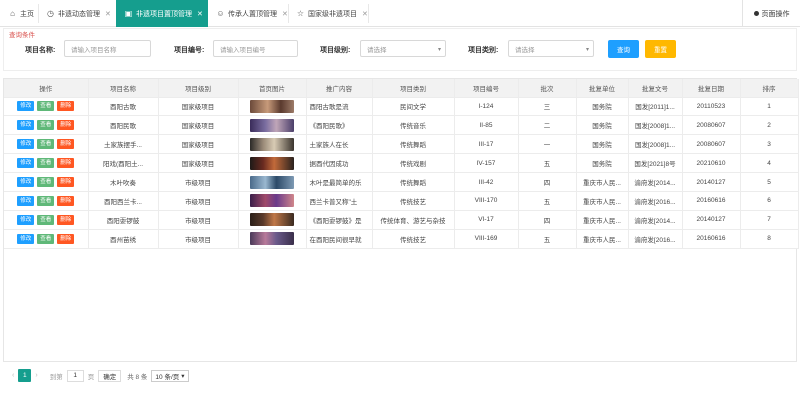 The width and height of the screenshot is (800, 402). Describe the element at coordinates (711, 107) in the screenshot. I see `approval-date-cell: 20110523` at that location.